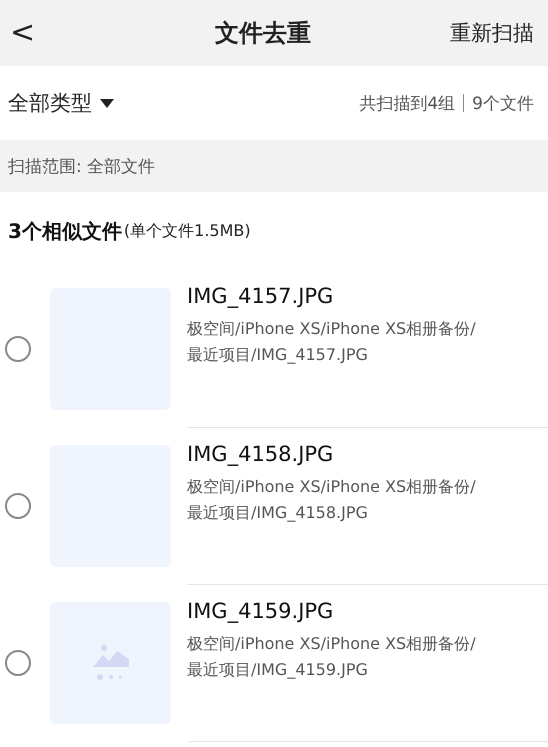  I want to click on file-path: 极空间/iPhone XS/iPhone XS相册备份/ 最近项目/IMG_4158.JPG, so click(332, 500).